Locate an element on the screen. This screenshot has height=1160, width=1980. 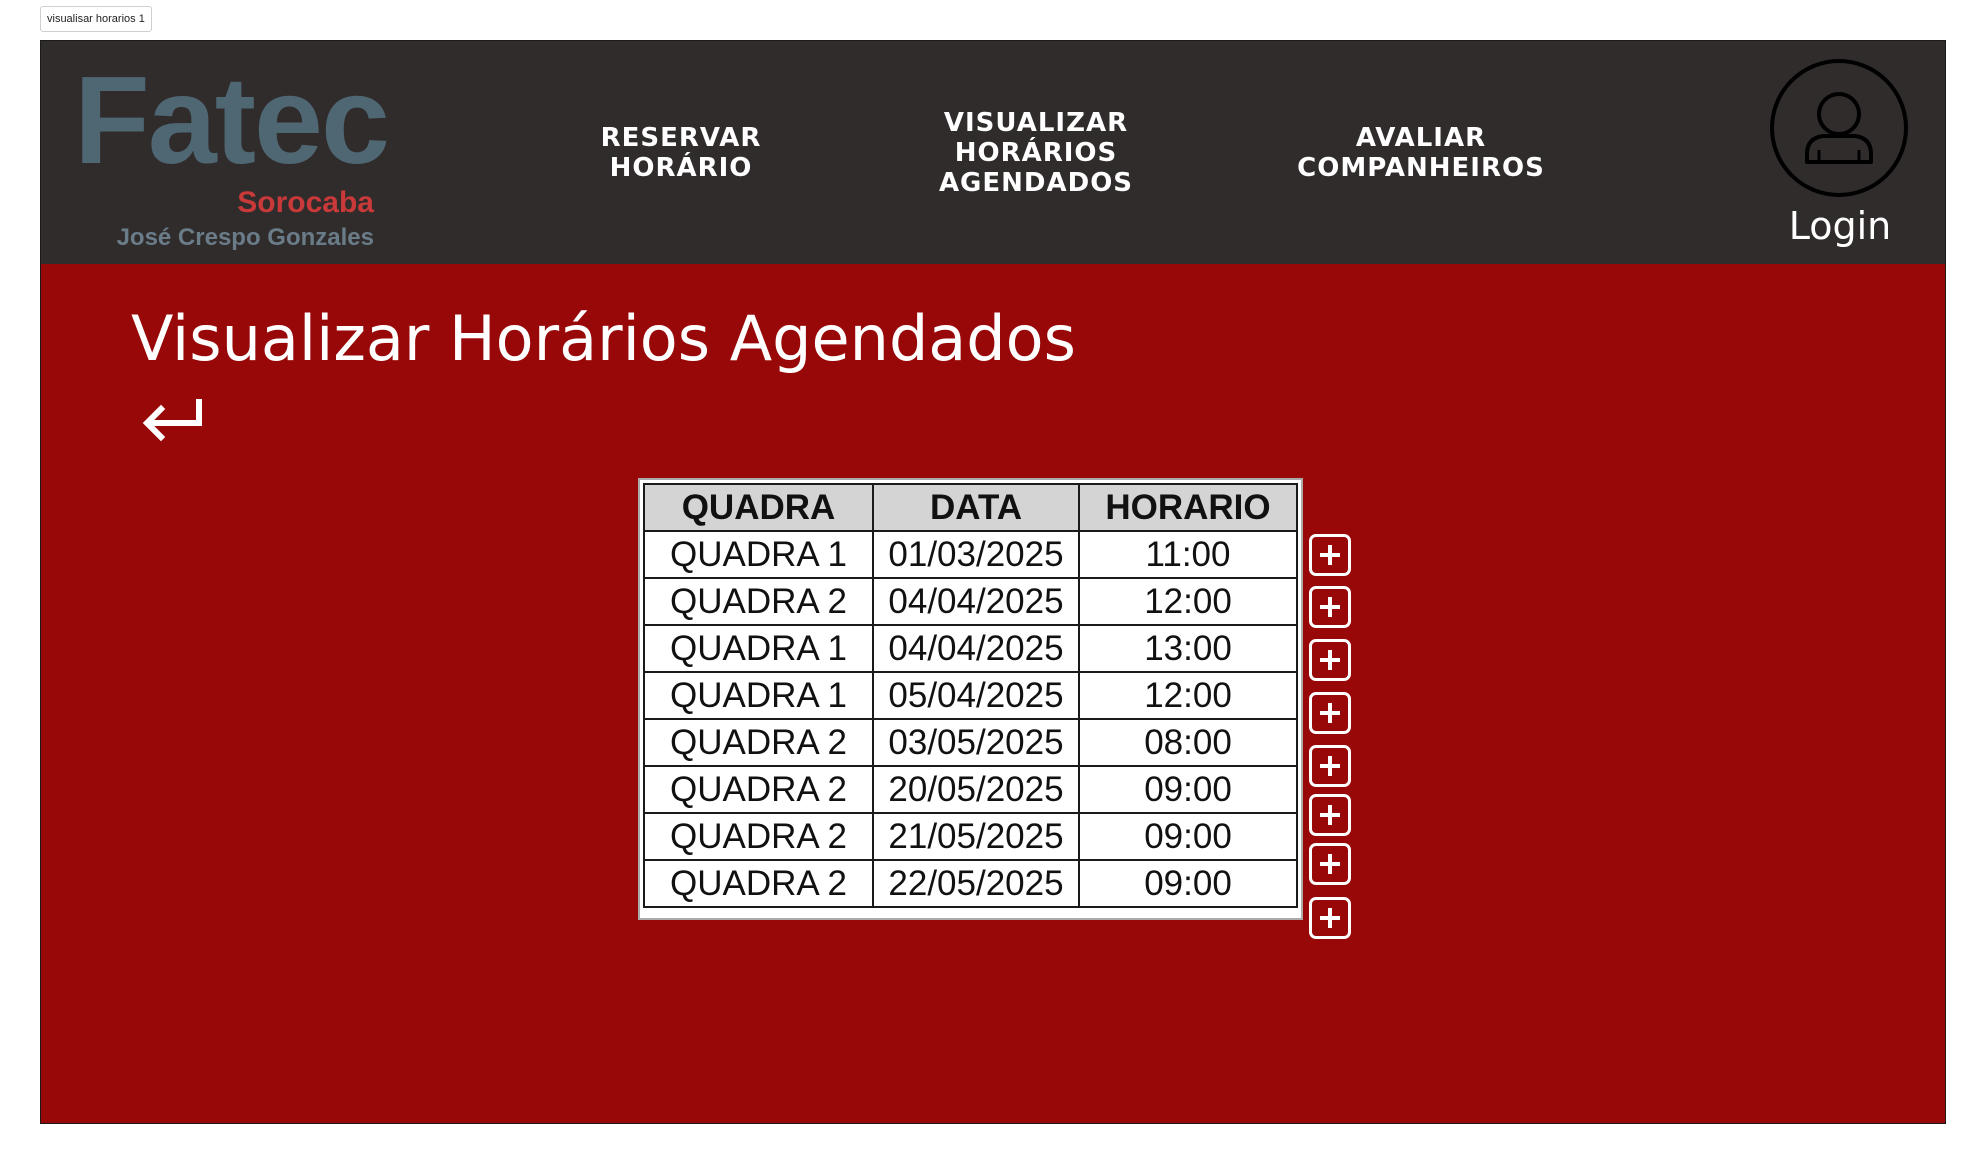
cell-horario: 13:00 is located at coordinates (1188, 648).